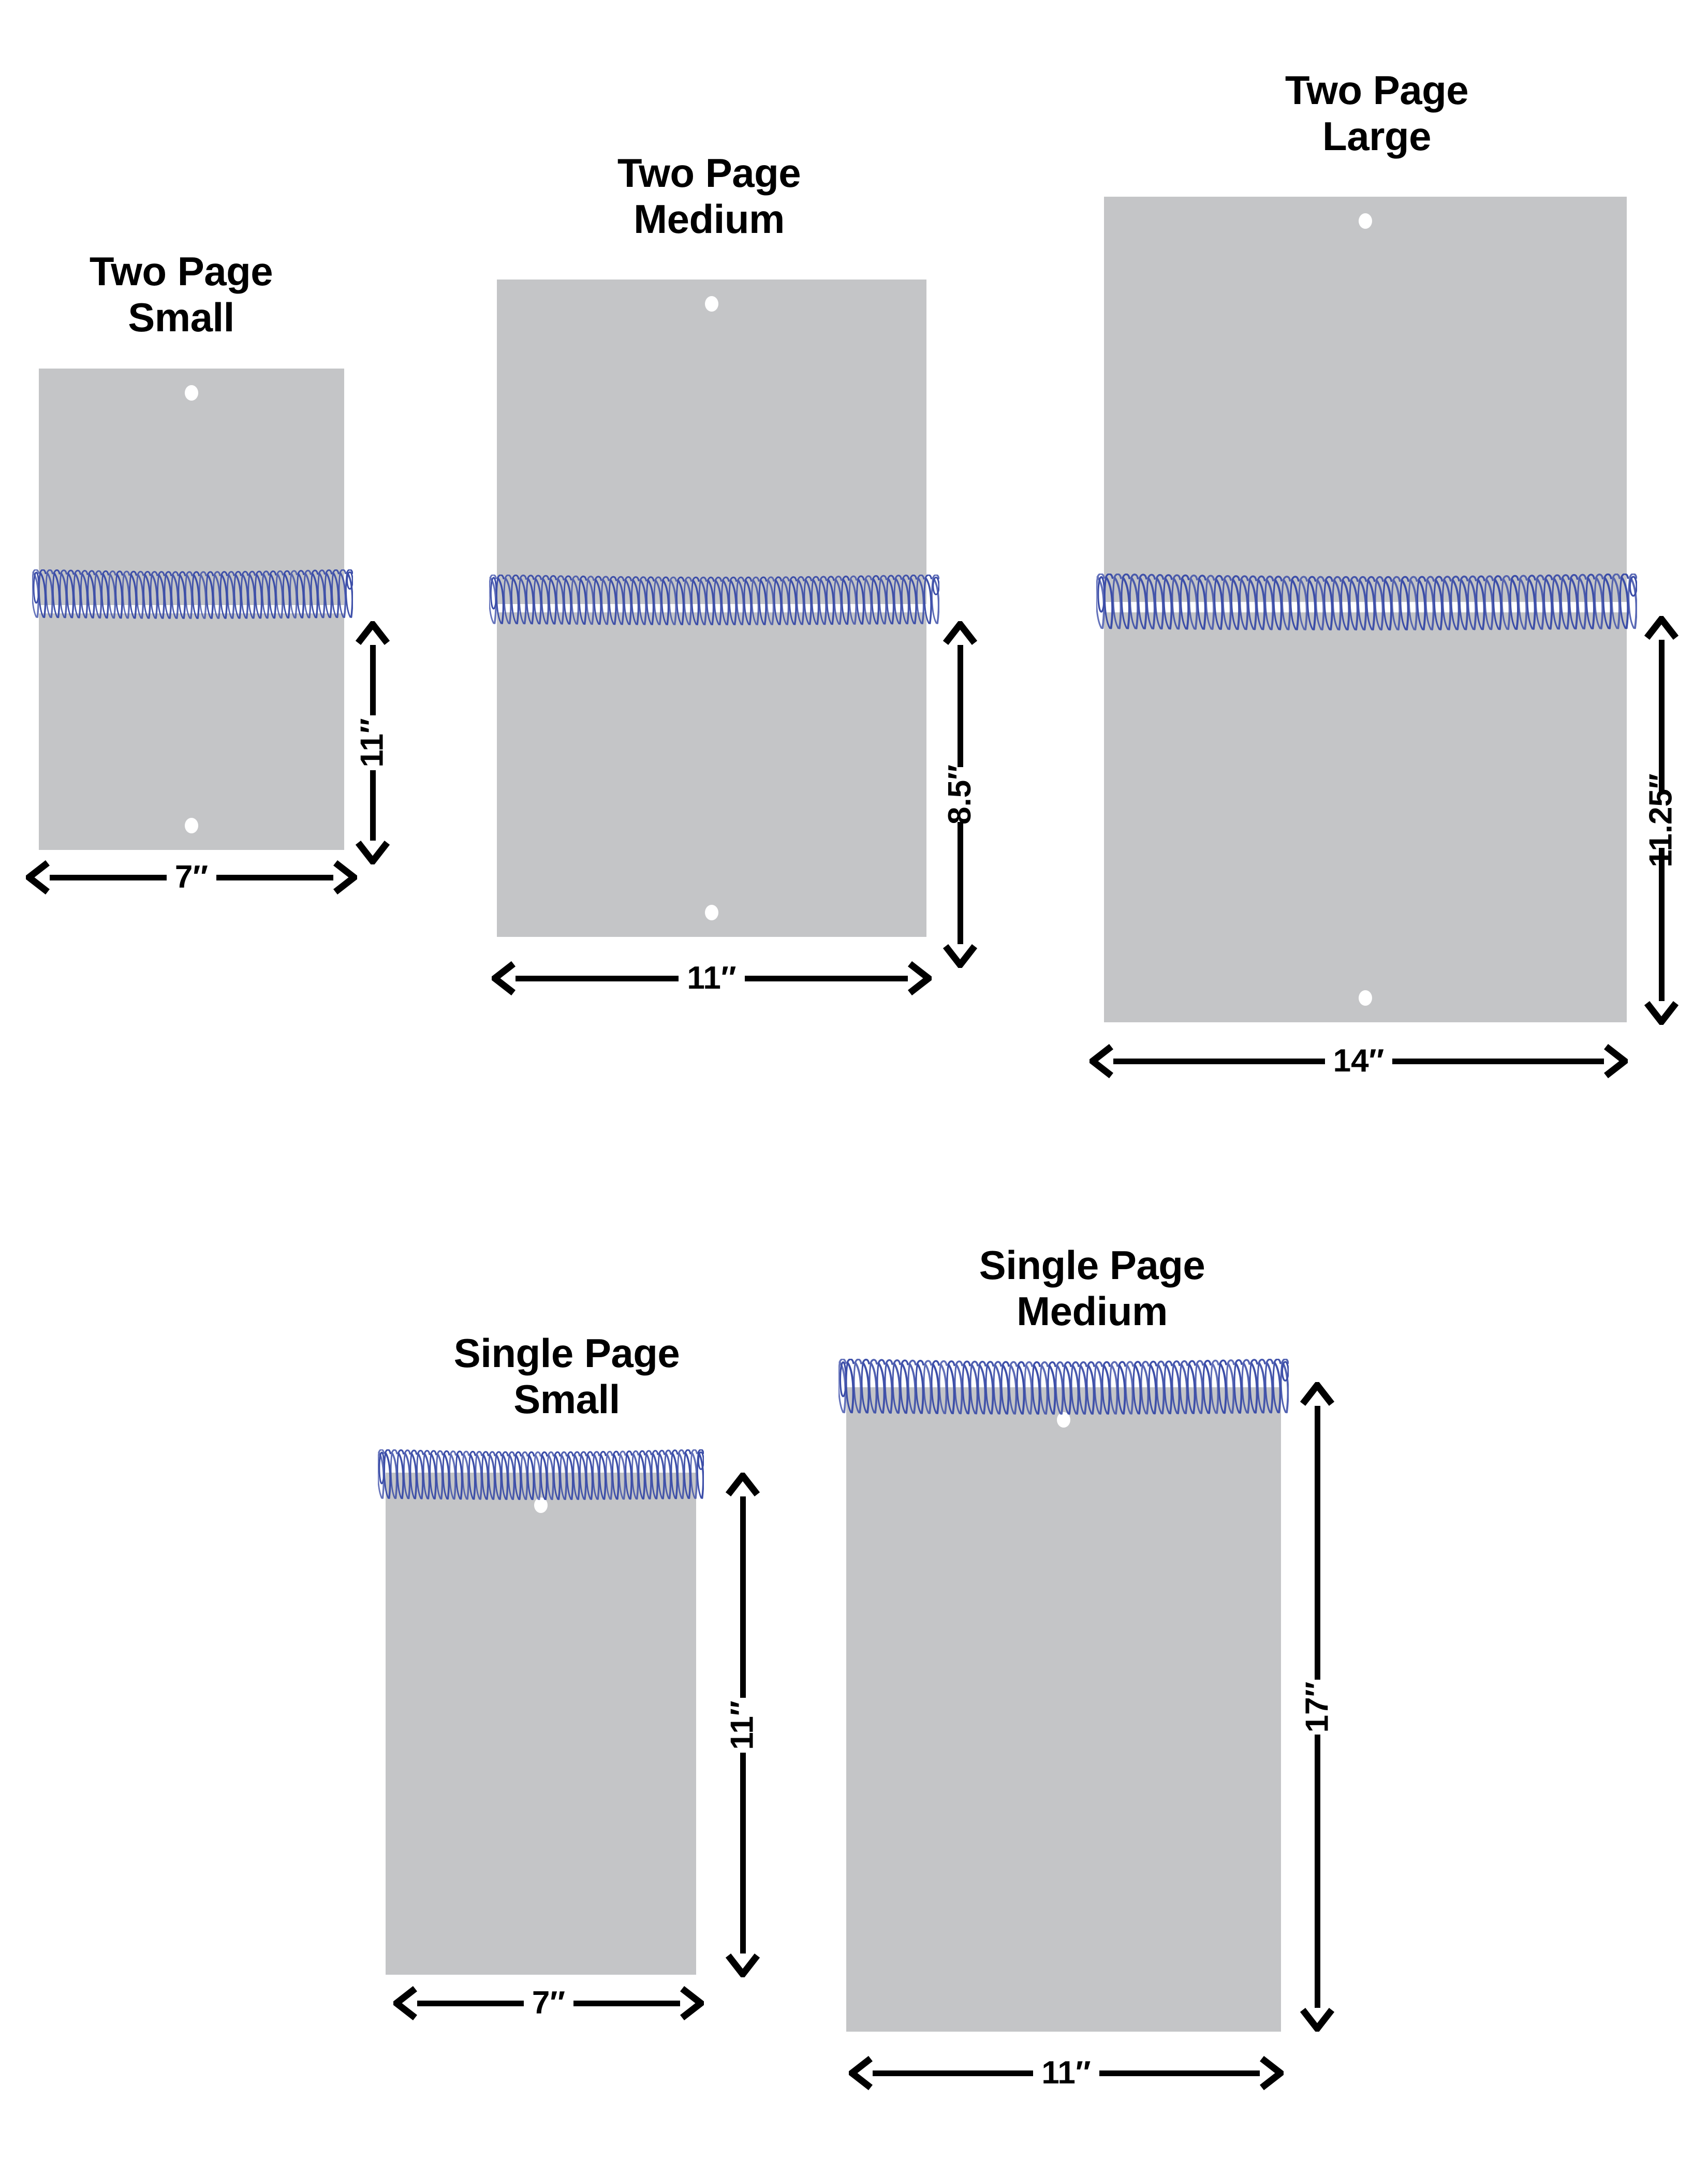  Describe the element at coordinates (1063, 1709) in the screenshot. I see `calendar-panel-single-page-medium` at that location.